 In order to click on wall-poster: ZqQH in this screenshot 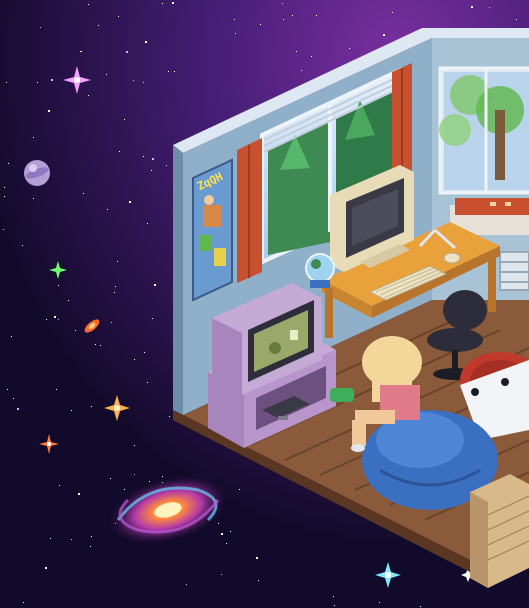, I will do `click(212, 230)`.